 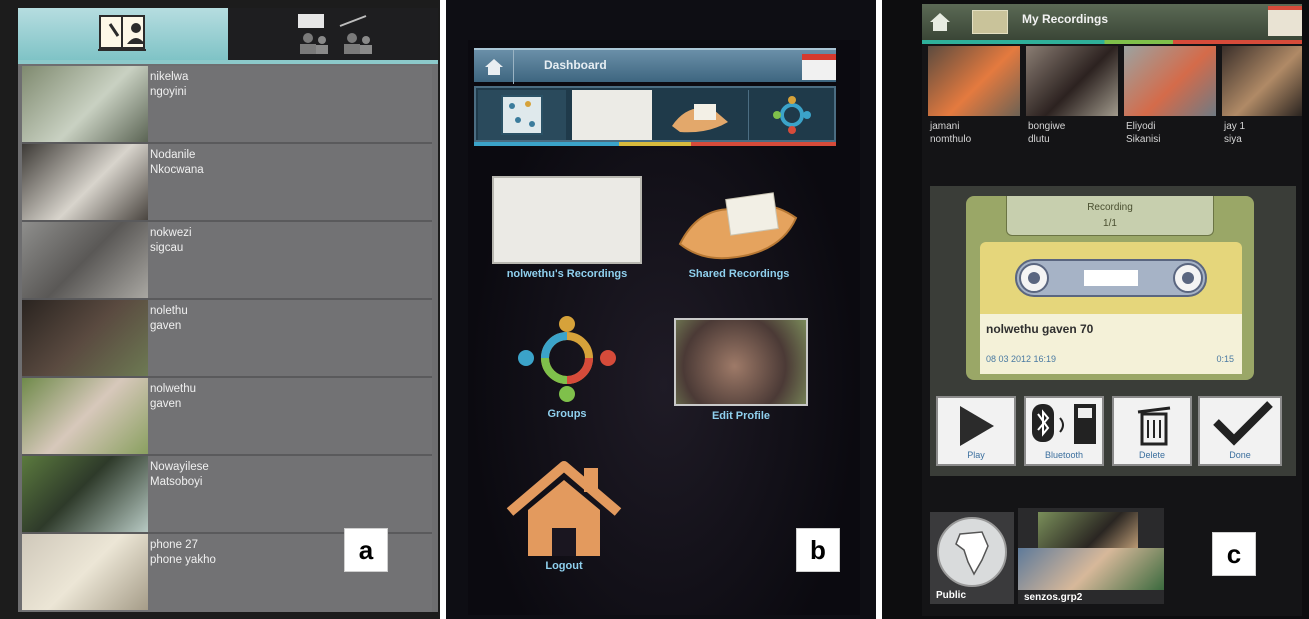 What do you see at coordinates (1143, 133) in the screenshot?
I see `contact-name: Eliyodi Sikanisi` at bounding box center [1143, 133].